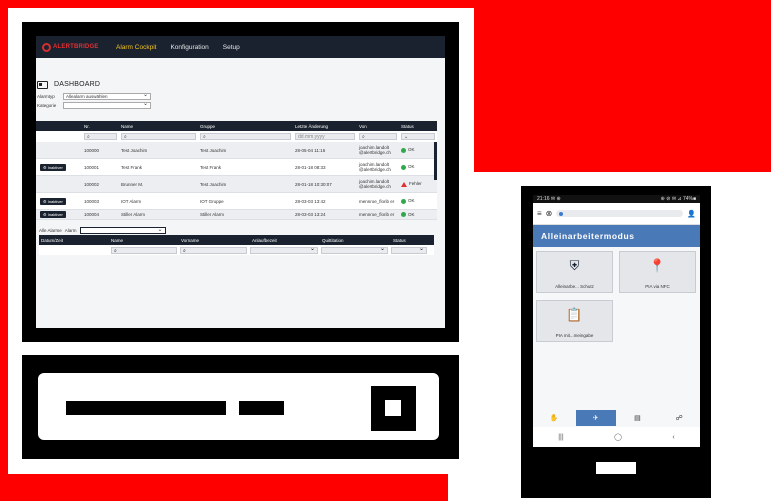 The width and height of the screenshot is (771, 501). I want to click on mute-icon: ⊗, so click(549, 213).